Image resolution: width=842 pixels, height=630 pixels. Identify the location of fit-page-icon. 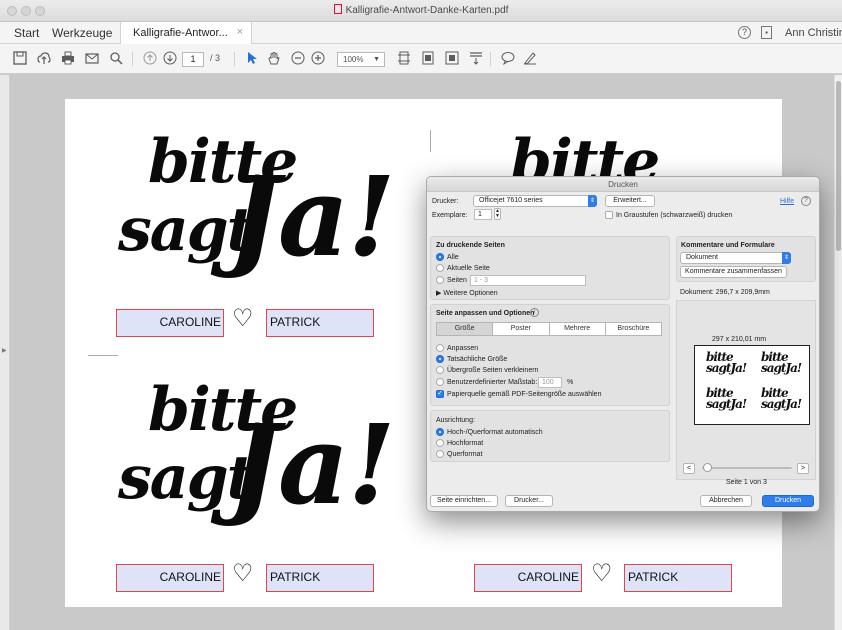
(404, 59).